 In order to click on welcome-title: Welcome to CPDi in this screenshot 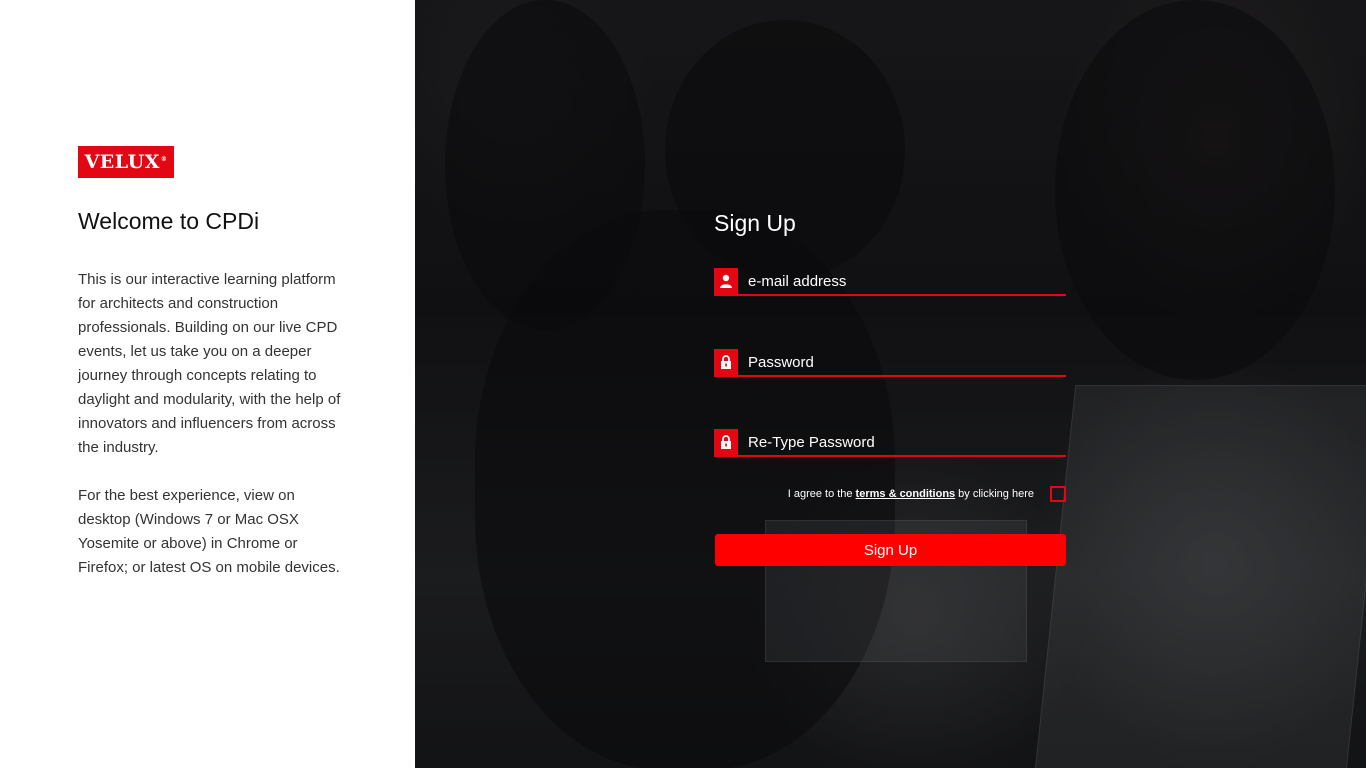, I will do `click(169, 221)`.